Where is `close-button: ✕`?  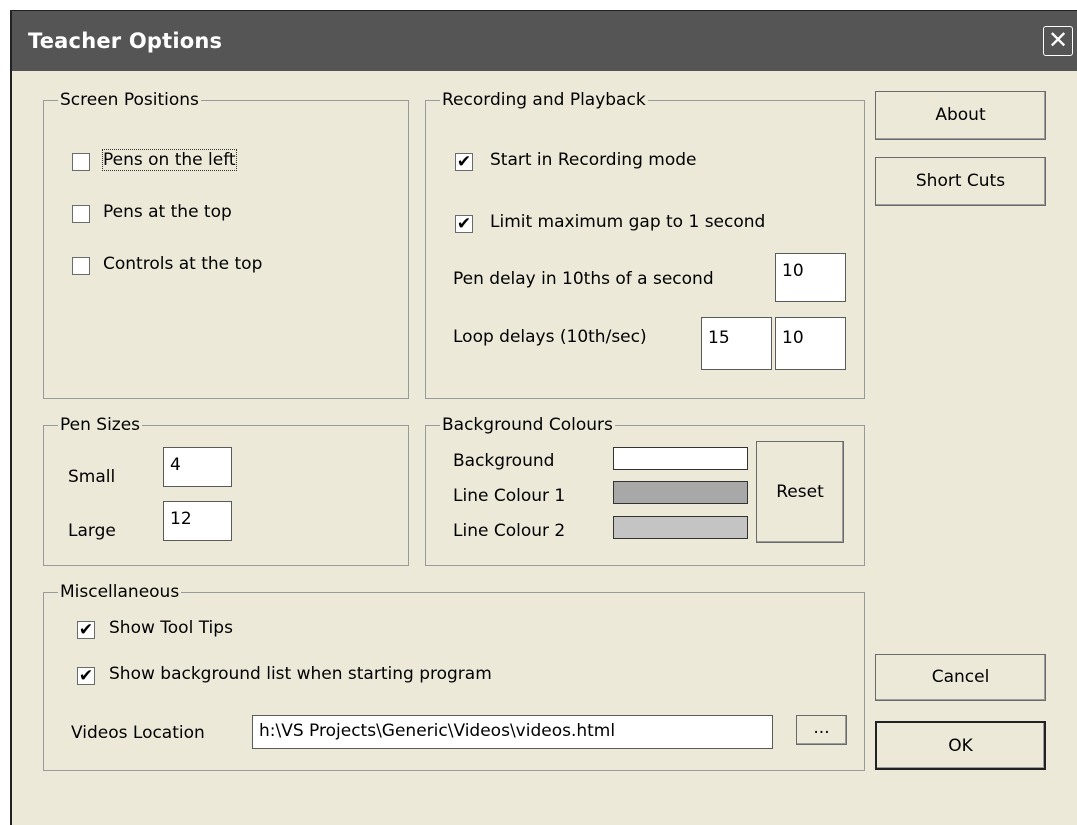
close-button: ✕ is located at coordinates (1058, 41).